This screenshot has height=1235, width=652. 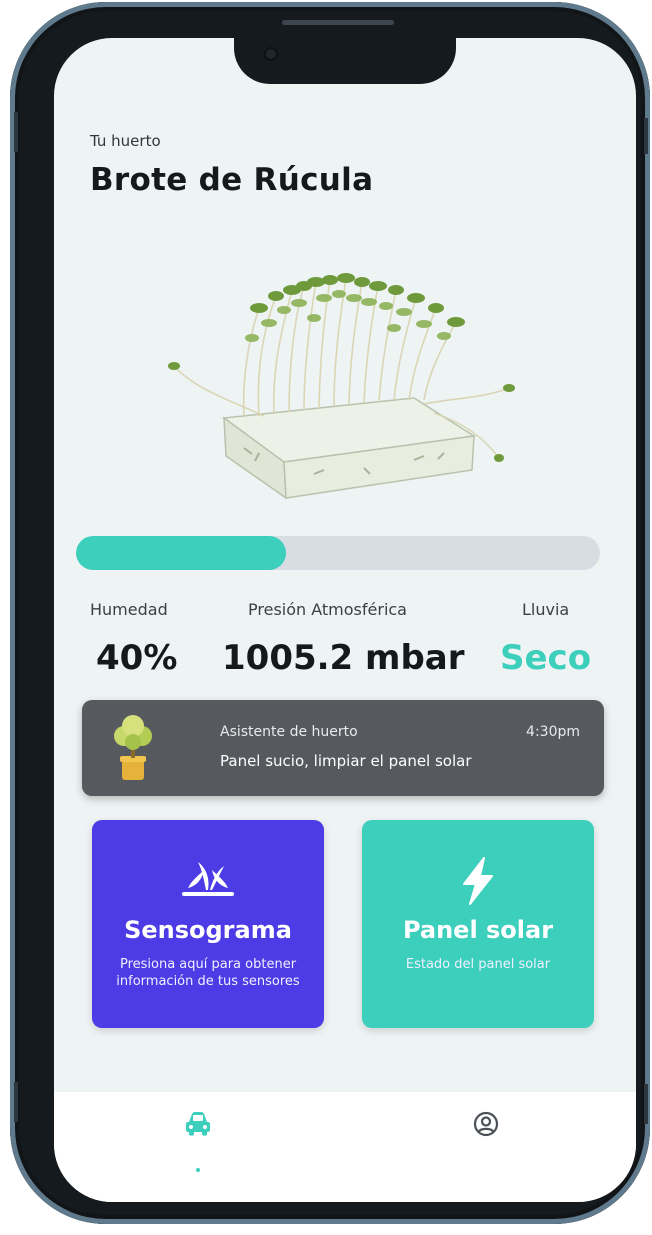 What do you see at coordinates (478, 964) in the screenshot?
I see `solar-panel-description: Estado del panel solar` at bounding box center [478, 964].